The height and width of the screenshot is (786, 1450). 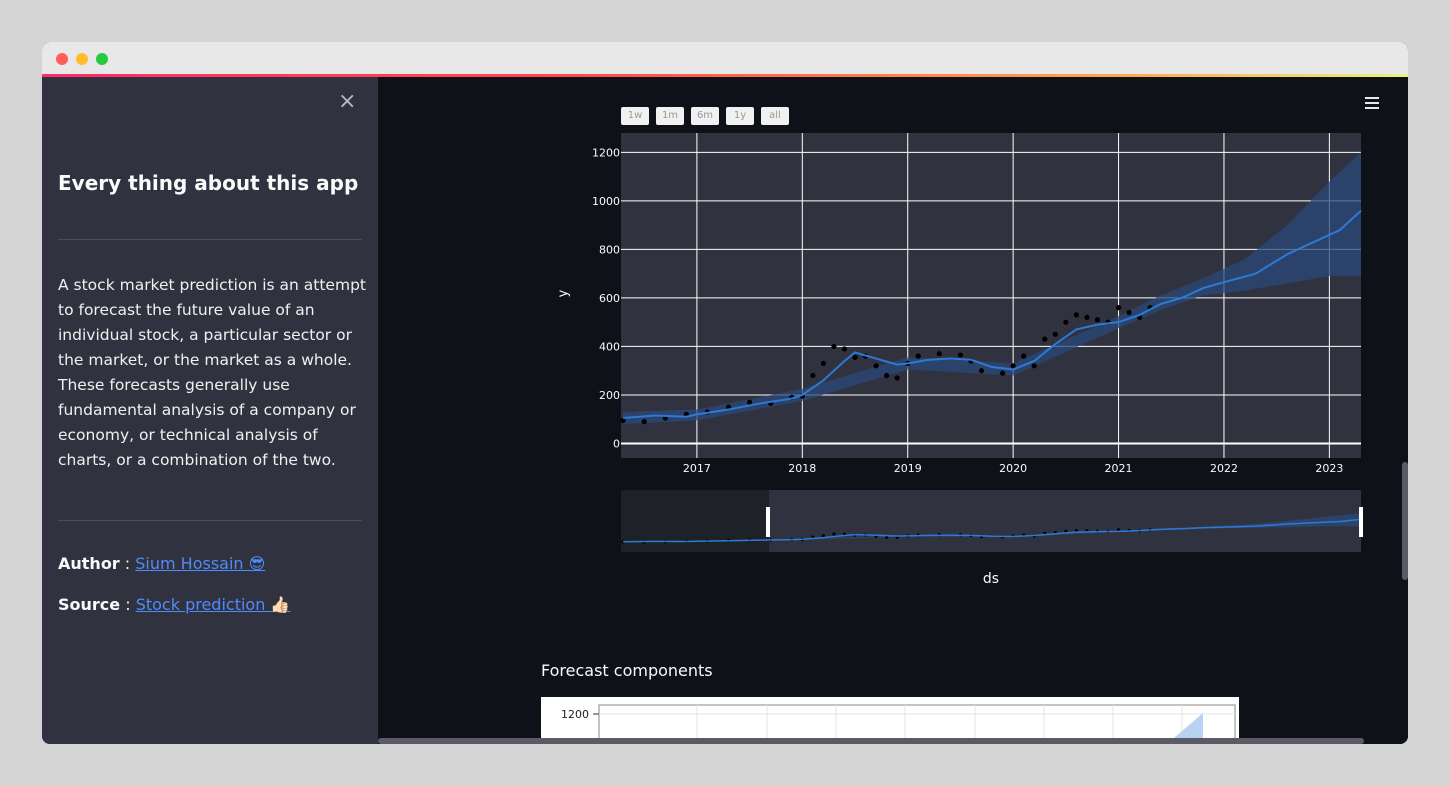 I want to click on maximize-window-button, so click(x=102, y=59).